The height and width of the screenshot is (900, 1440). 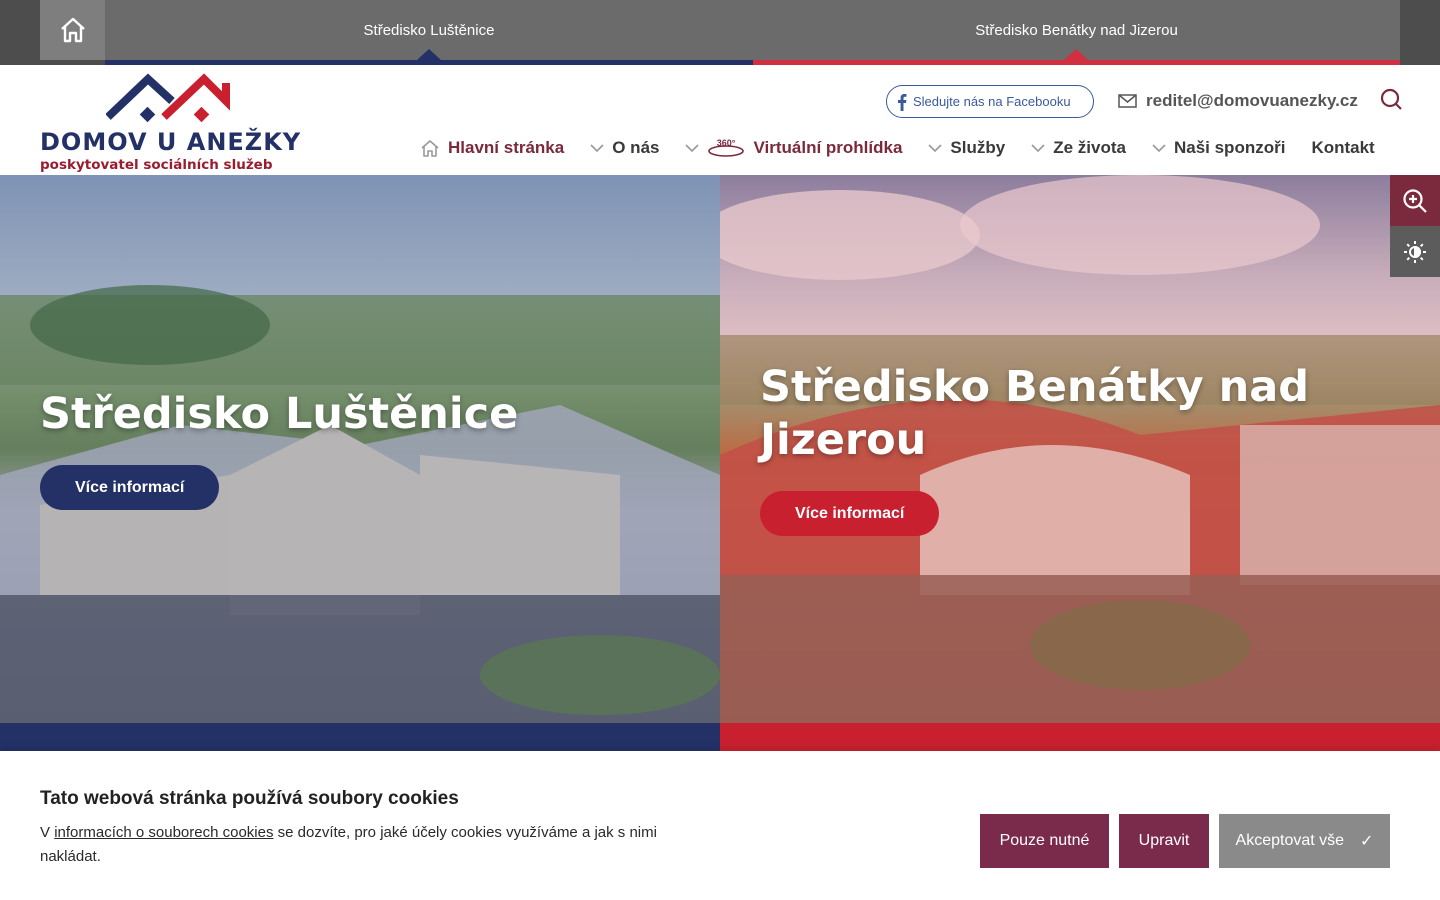 I want to click on cookie-info-link: informacích o souborech cookies, so click(x=163, y=832).